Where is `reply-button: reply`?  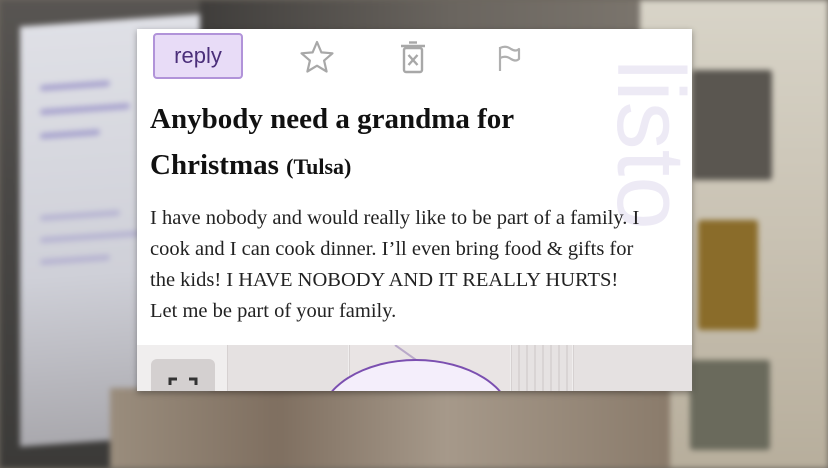 reply-button: reply is located at coordinates (198, 56).